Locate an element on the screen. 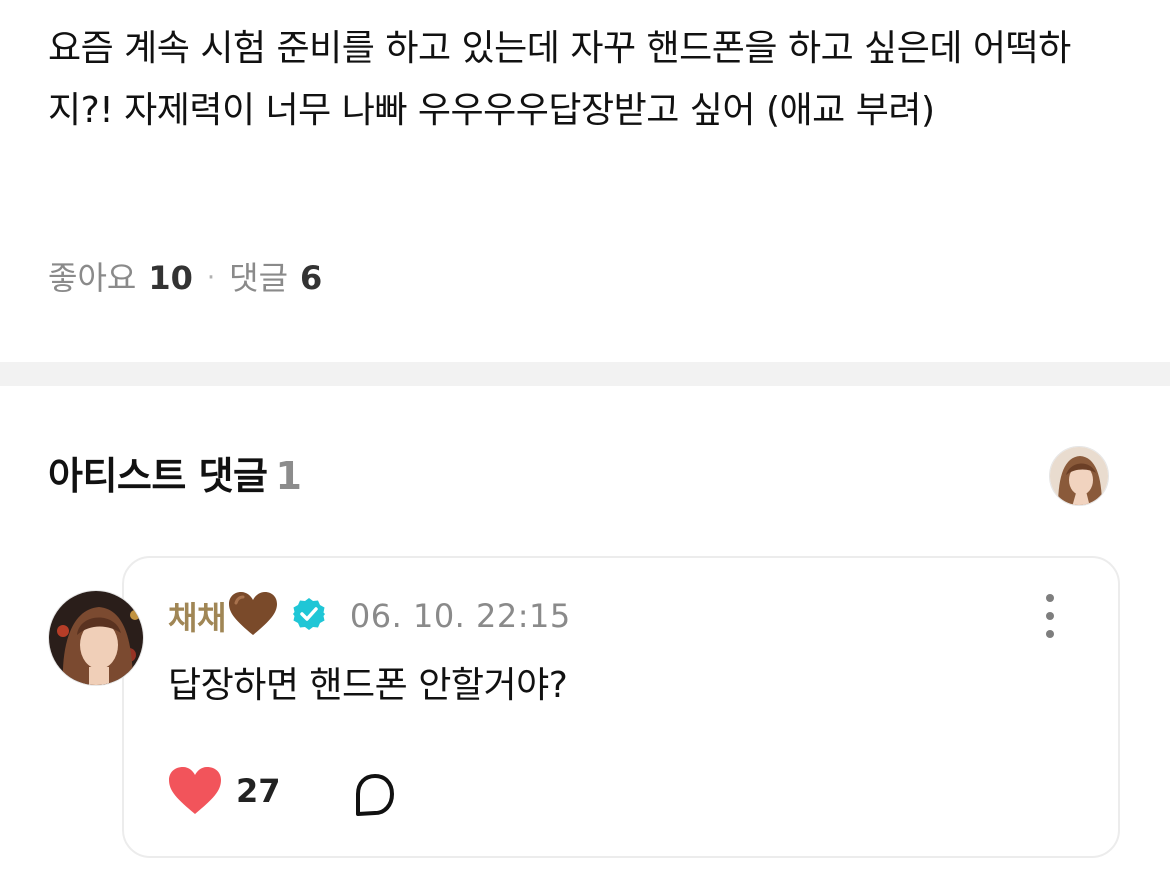  comment-timestamp: 06. 10. 22:15 is located at coordinates (460, 616).